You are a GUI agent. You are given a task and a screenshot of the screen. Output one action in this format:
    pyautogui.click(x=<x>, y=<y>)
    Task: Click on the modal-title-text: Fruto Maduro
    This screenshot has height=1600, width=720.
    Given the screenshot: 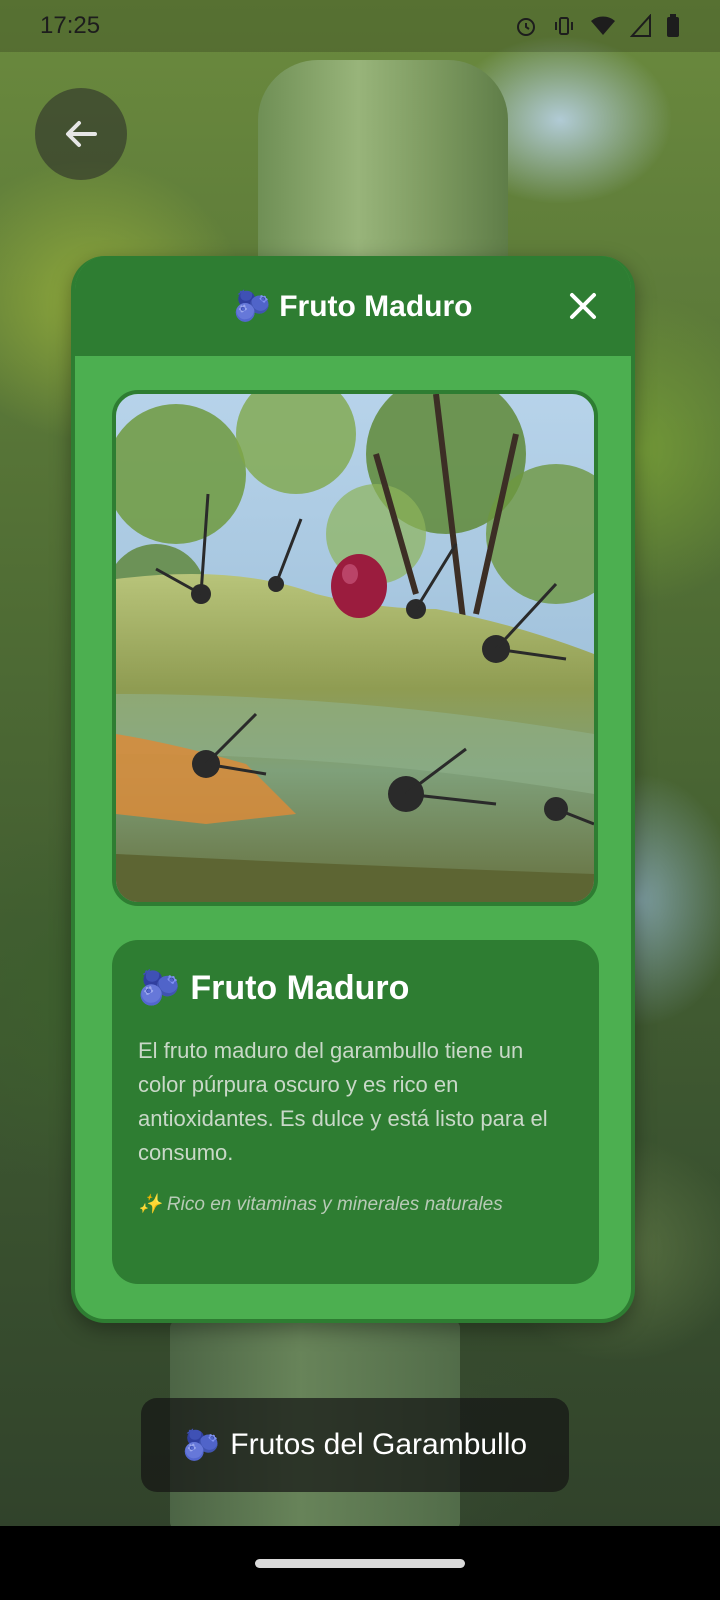 What is the action you would take?
    pyautogui.click(x=376, y=306)
    